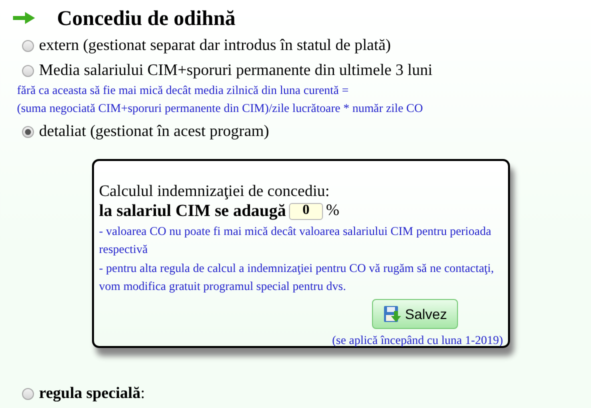 The height and width of the screenshot is (408, 591). I want to click on option-label: detaliat (gestionat în acest program), so click(154, 132).